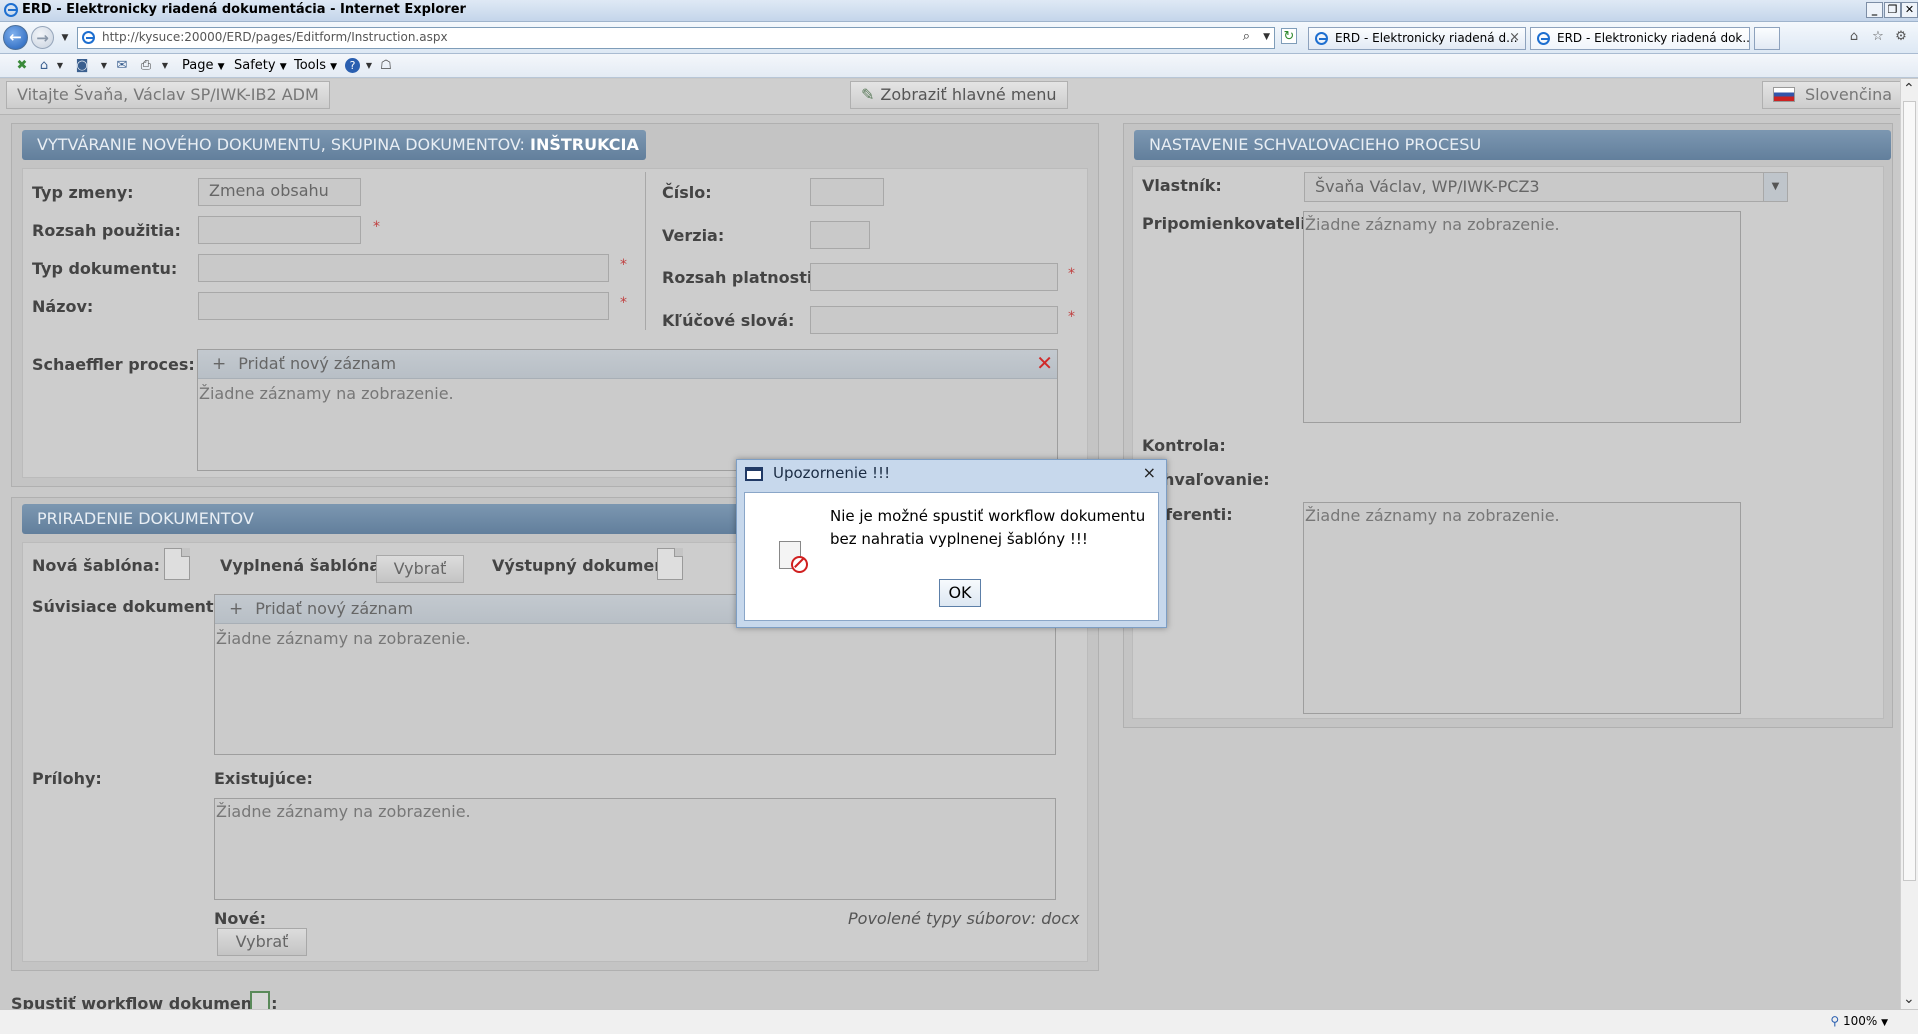 The image size is (1918, 1034). I want to click on menu-safety: Safety ▼, so click(260, 65).